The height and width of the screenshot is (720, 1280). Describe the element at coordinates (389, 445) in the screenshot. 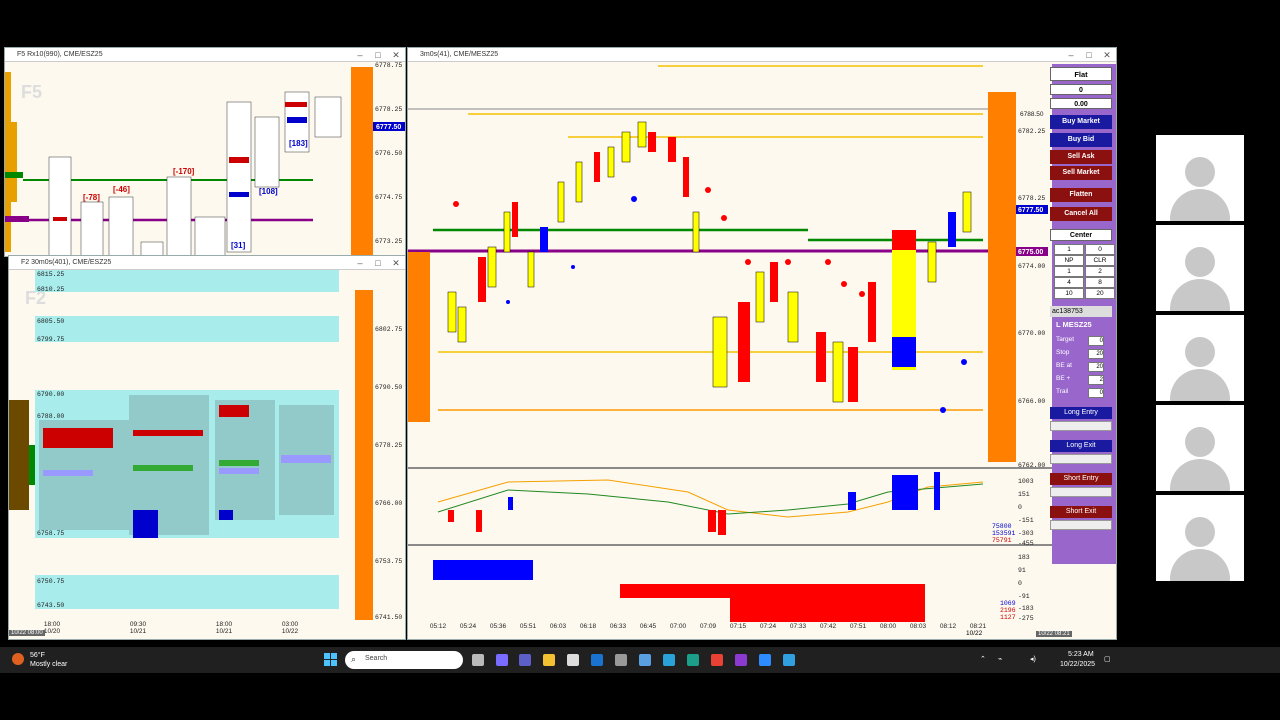

I see `f2-y-label: 6778.25` at that location.